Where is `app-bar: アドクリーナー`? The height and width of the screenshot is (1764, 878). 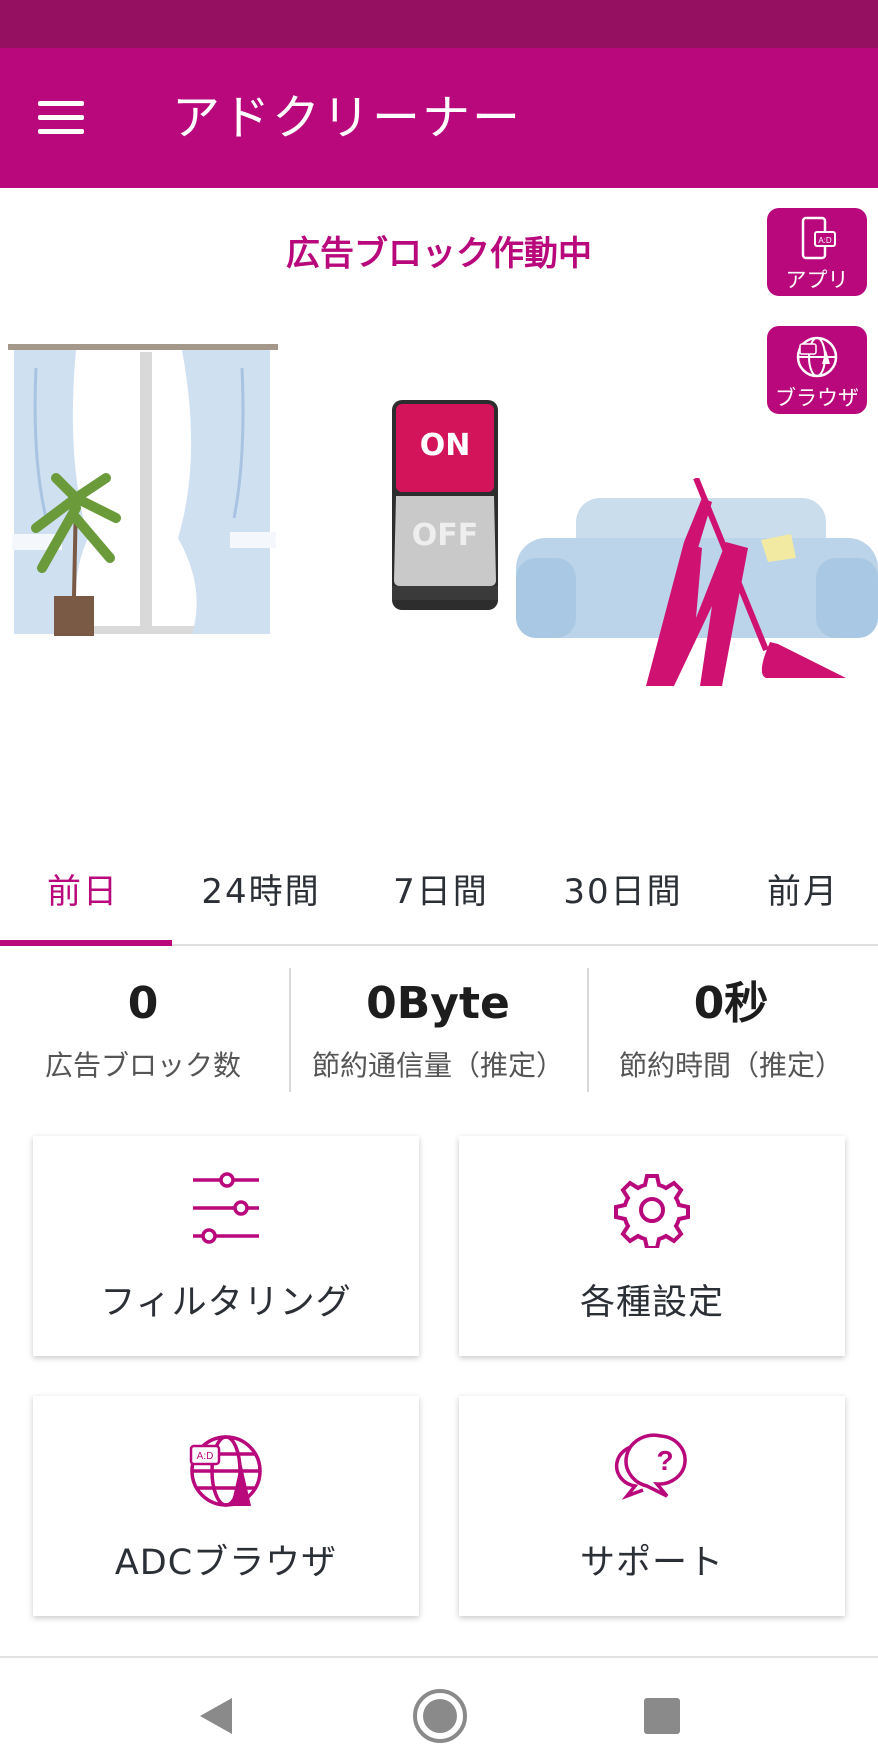
app-bar: アドクリーナー is located at coordinates (439, 118).